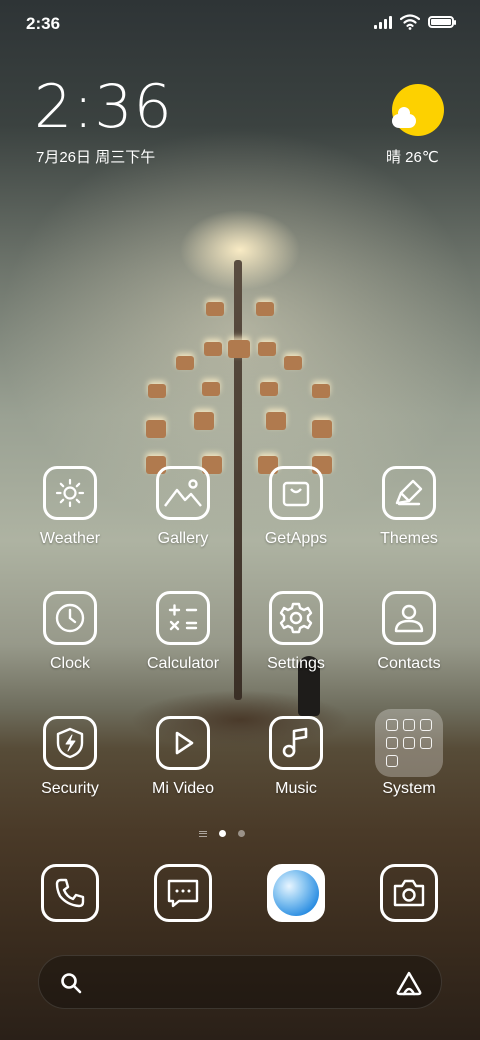 The height and width of the screenshot is (1040, 480). I want to click on search-icon, so click(71, 983).